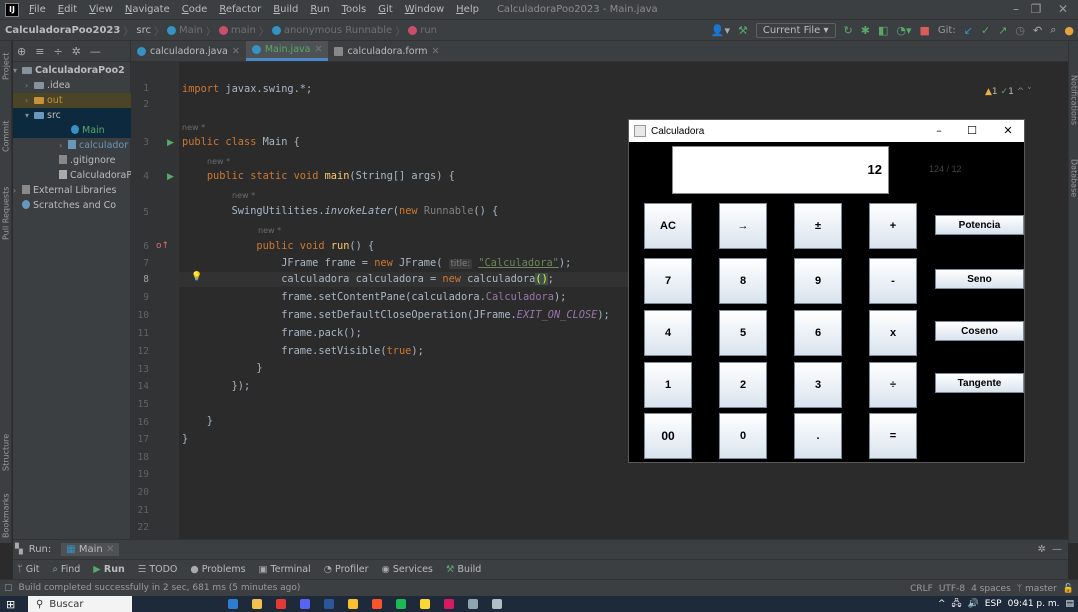 The width and height of the screenshot is (1078, 612). Describe the element at coordinates (257, 604) in the screenshot. I see `file-explorer-icon` at that location.